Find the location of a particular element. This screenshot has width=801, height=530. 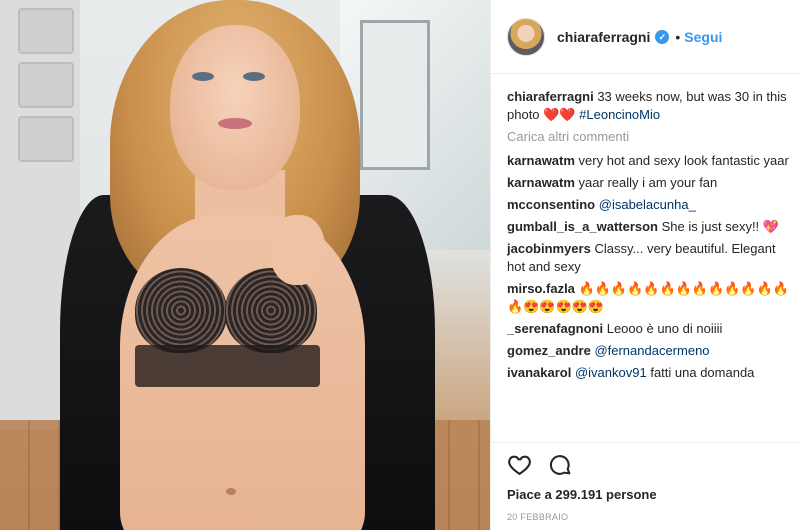

comment-item: karnawatm yaar really i am your fan is located at coordinates (649, 183).